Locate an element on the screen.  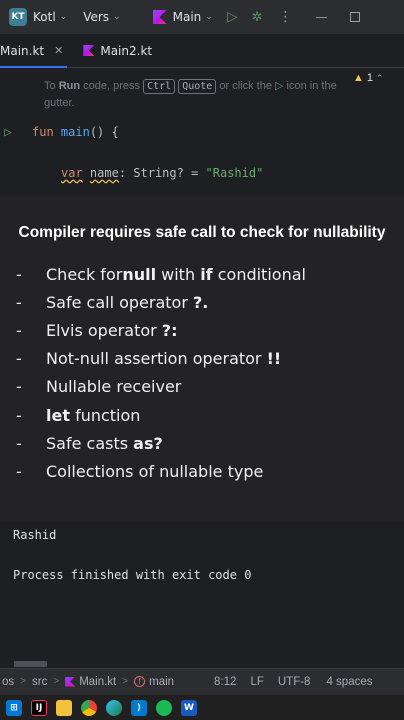
tab-main2-kt: Main2.kt is located at coordinates (117, 51).